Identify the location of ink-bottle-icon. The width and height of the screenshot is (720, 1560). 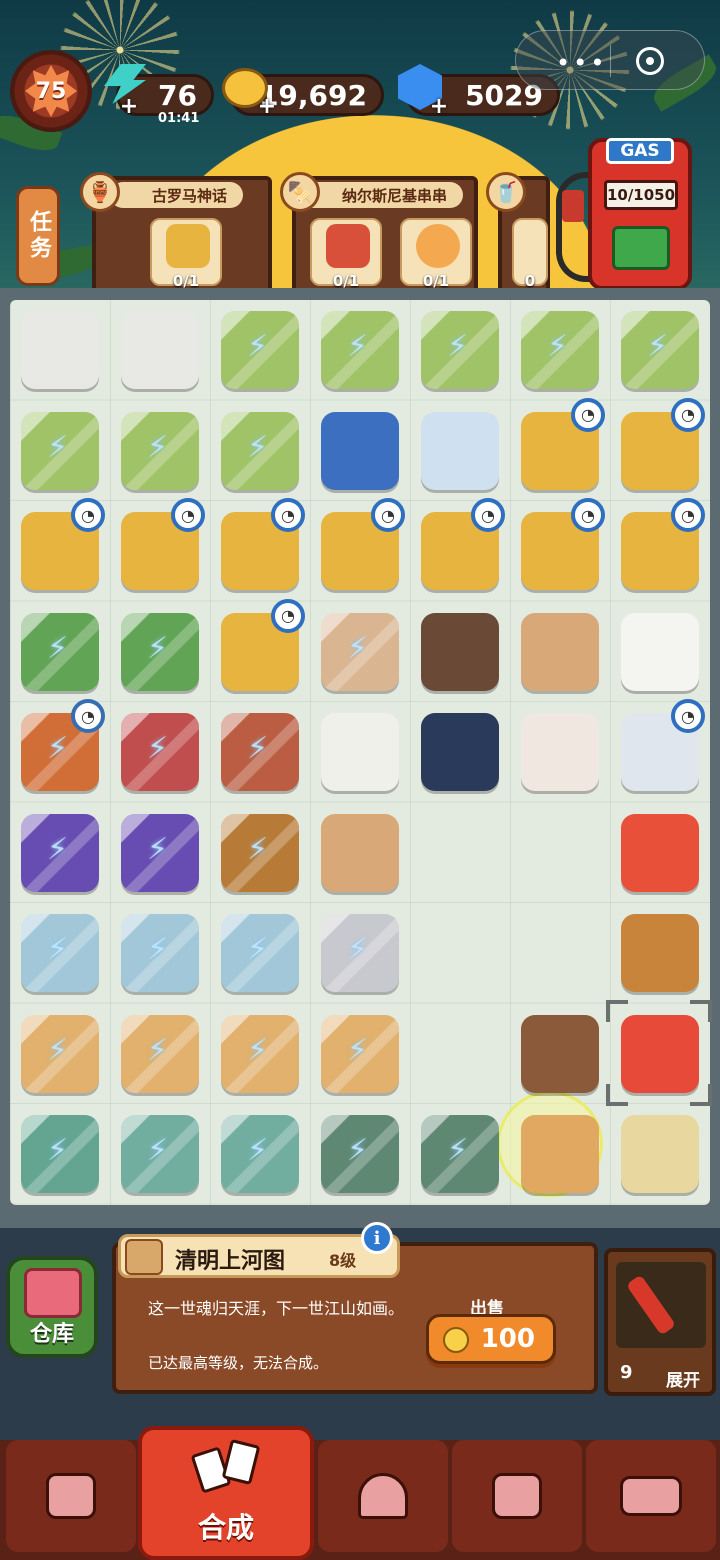
(460, 752).